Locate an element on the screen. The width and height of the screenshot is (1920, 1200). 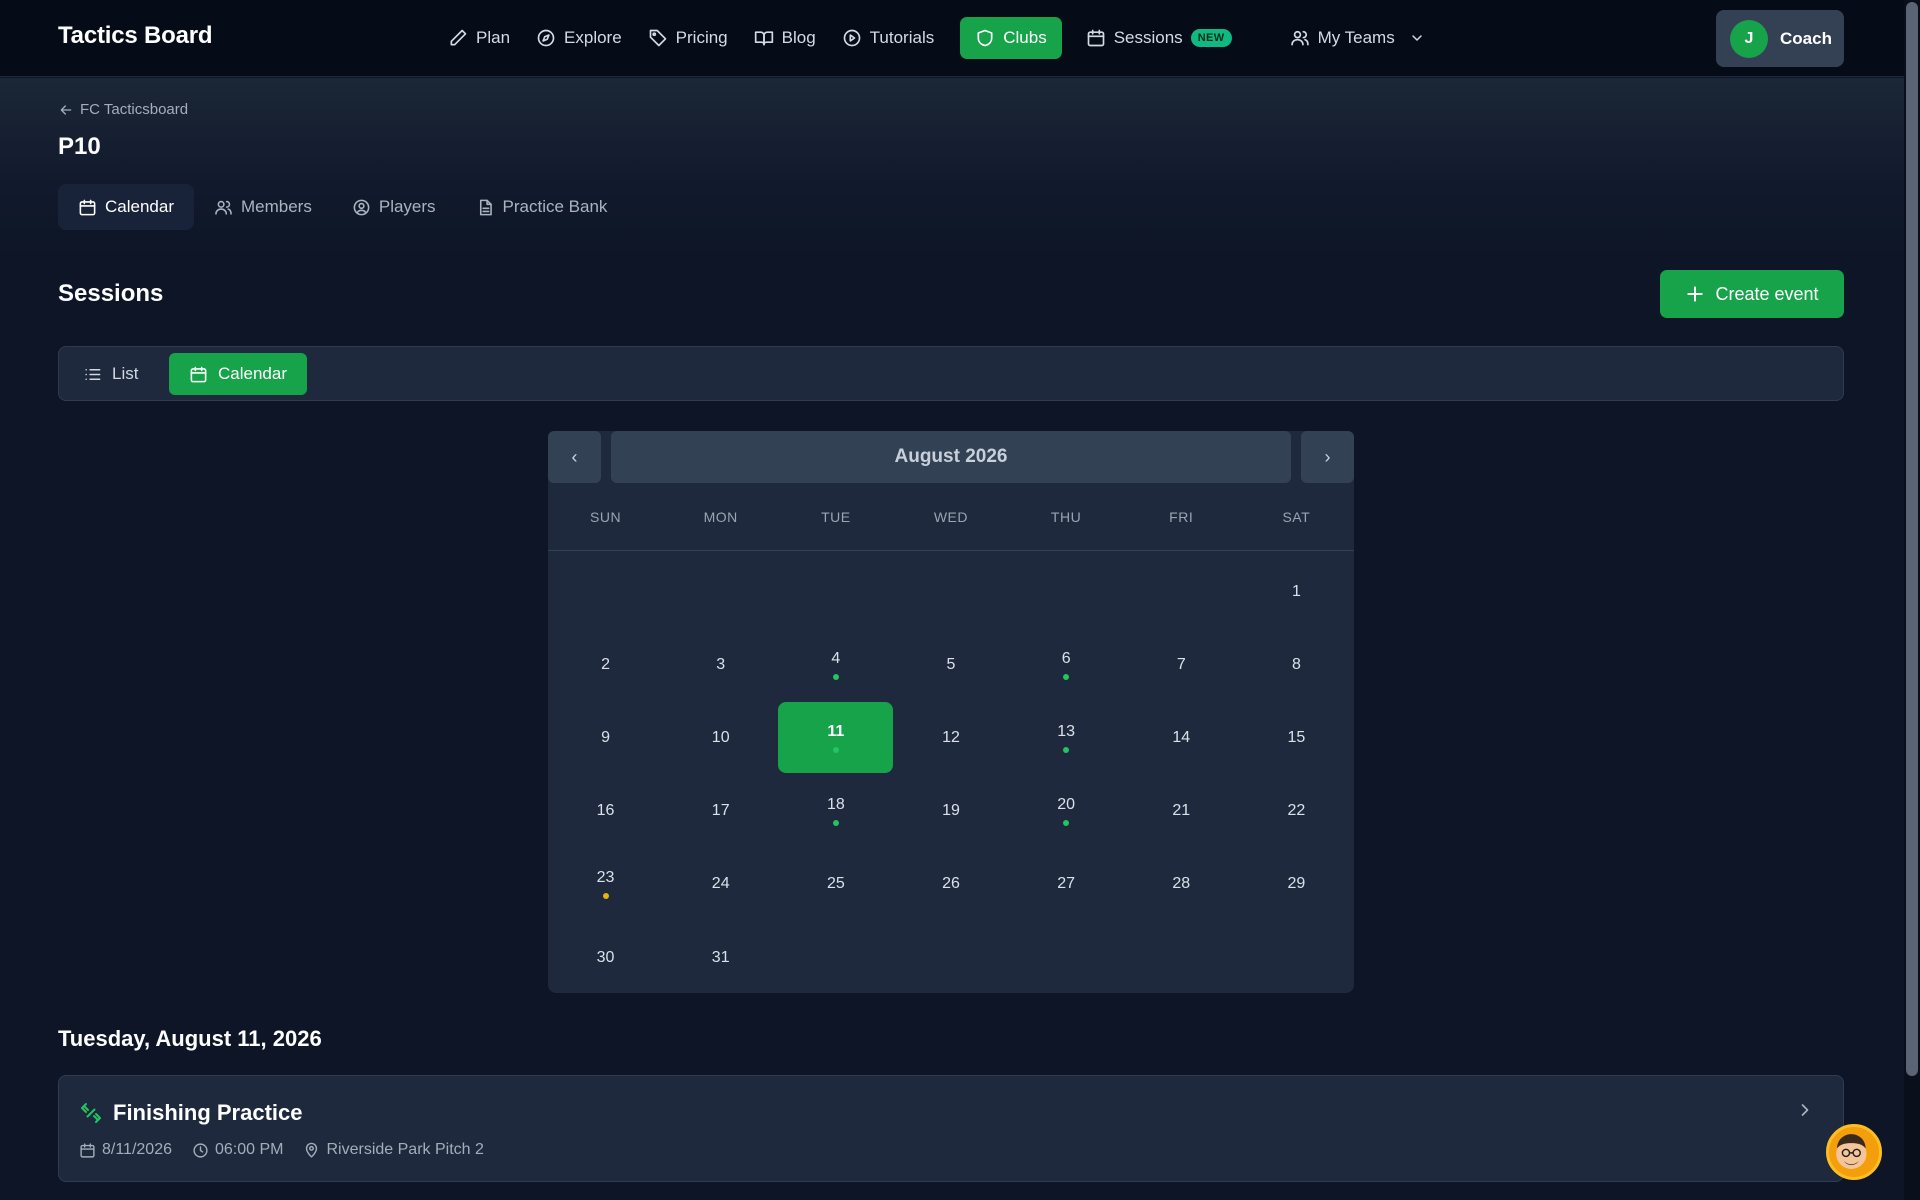
nav-blog: Blog is located at coordinates (785, 38).